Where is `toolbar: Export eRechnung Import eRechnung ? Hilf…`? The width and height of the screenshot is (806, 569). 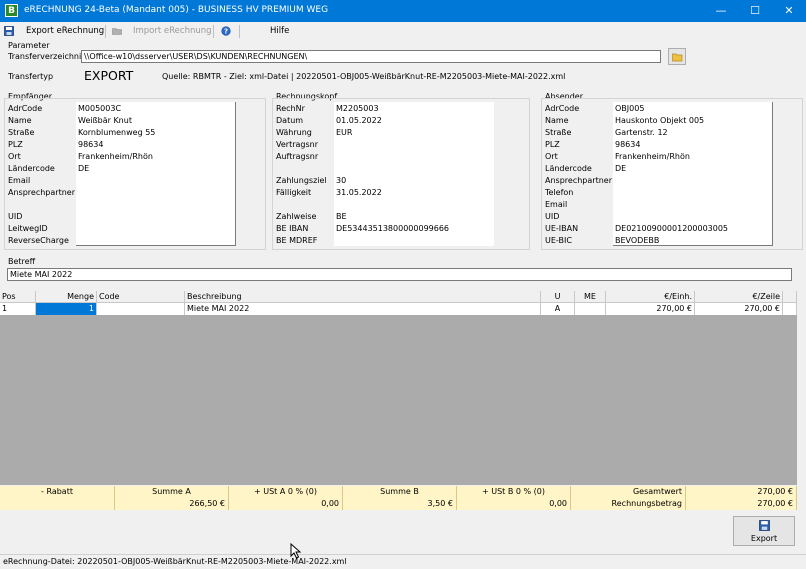 toolbar: Export eRechnung Import eRechnung ? Hilf… is located at coordinates (403, 31).